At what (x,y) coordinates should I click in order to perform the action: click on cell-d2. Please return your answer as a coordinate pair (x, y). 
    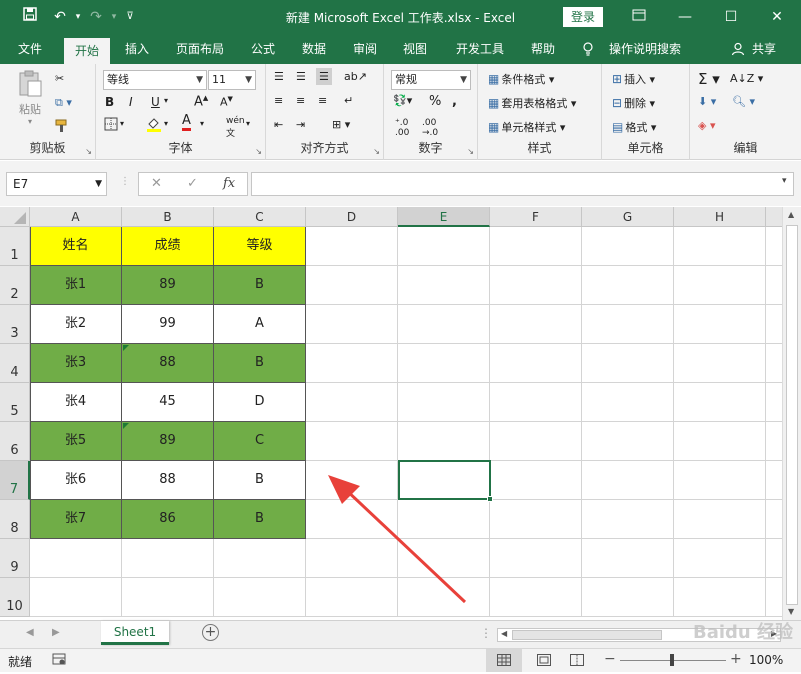
    Looking at the image, I should click on (352, 285).